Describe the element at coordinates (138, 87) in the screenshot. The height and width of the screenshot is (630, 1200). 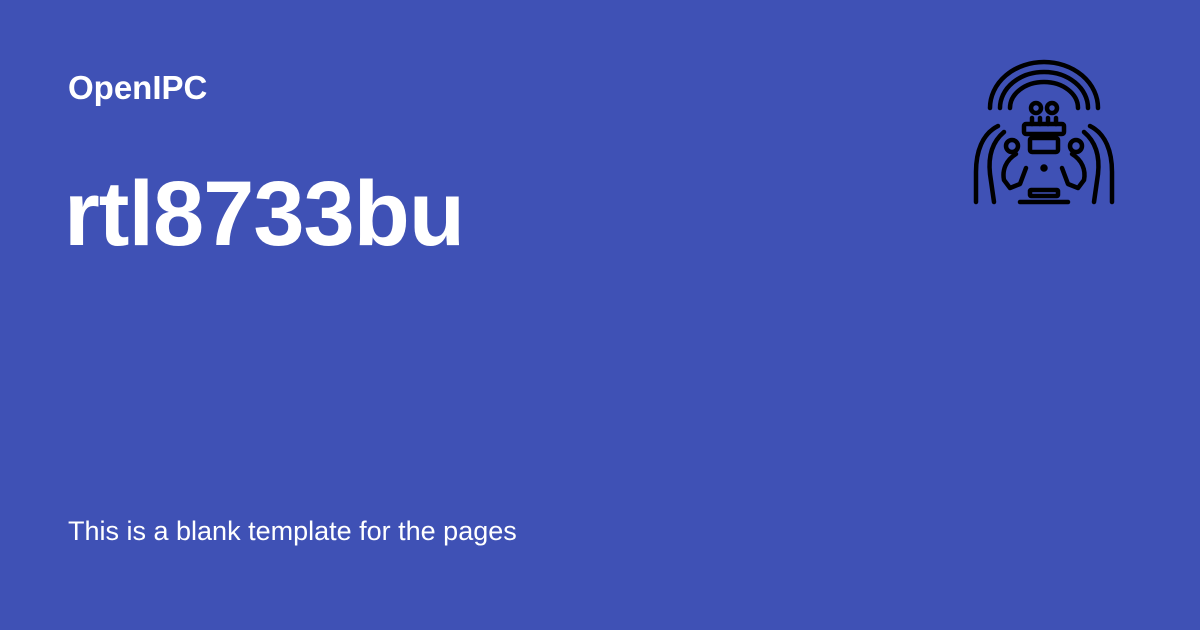
I see `site-name: OpenIPC` at that location.